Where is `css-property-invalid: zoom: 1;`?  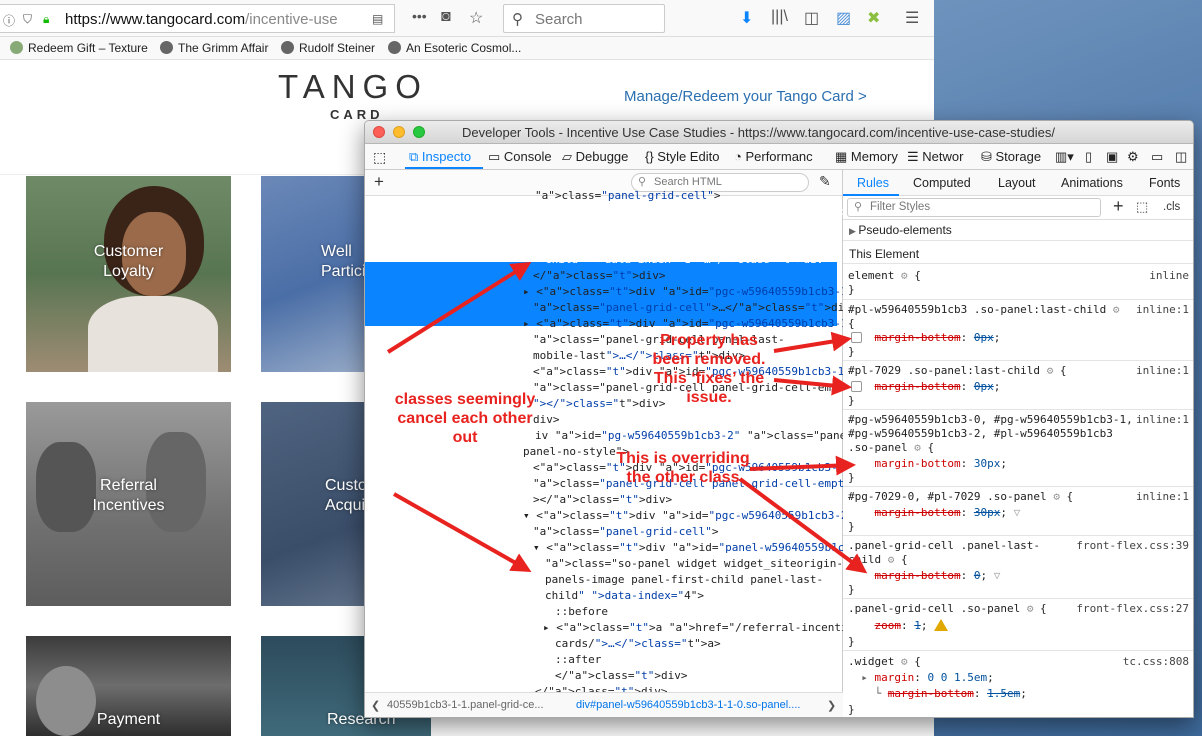 css-property-invalid: zoom: 1; is located at coordinates (898, 626).